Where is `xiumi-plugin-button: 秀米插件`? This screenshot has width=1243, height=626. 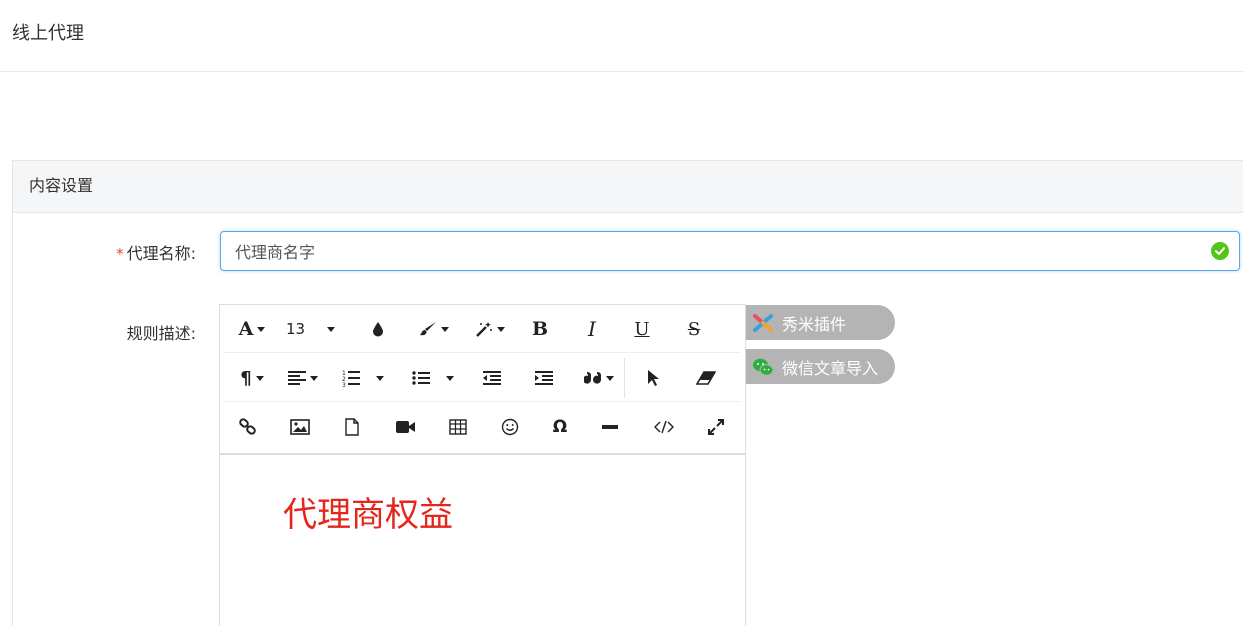 xiumi-plugin-button: 秀米插件 is located at coordinates (820, 322).